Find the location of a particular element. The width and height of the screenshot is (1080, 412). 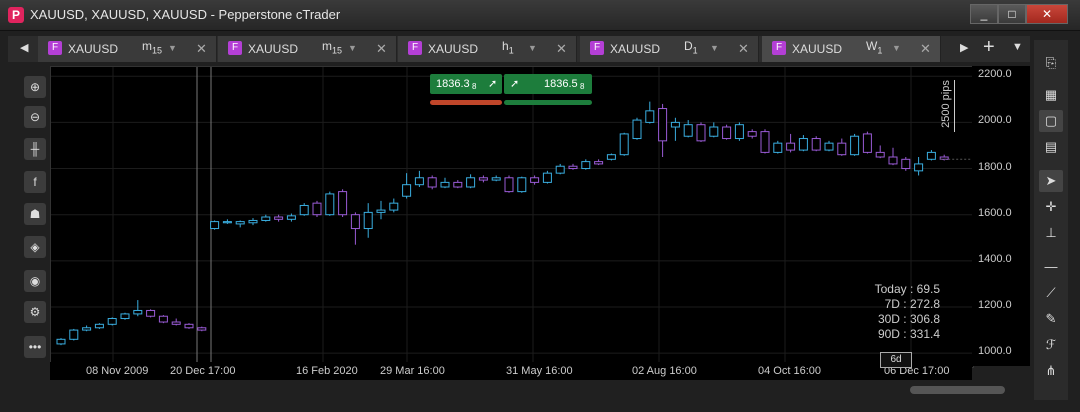

grid-layout-icon: ▦ is located at coordinates (1051, 95).